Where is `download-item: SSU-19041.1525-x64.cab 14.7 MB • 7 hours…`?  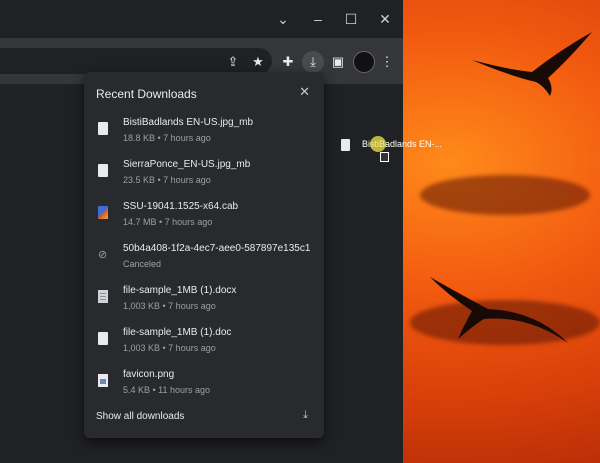 download-item: SSU-19041.1525-x64.cab 14.7 MB • 7 hours… is located at coordinates (204, 219).